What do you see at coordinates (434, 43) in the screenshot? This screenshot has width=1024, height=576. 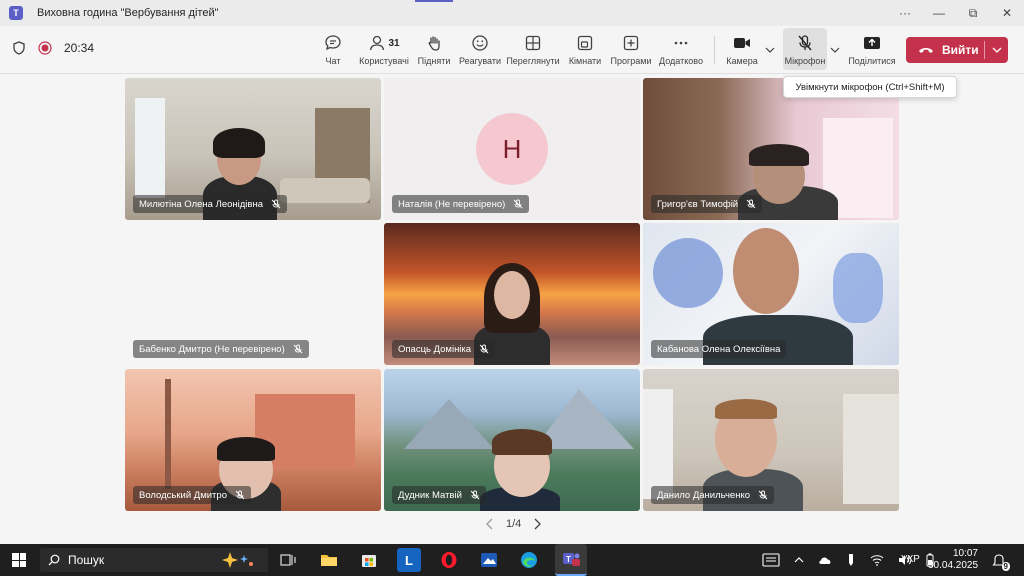 I see `raise-hand-icon` at bounding box center [434, 43].